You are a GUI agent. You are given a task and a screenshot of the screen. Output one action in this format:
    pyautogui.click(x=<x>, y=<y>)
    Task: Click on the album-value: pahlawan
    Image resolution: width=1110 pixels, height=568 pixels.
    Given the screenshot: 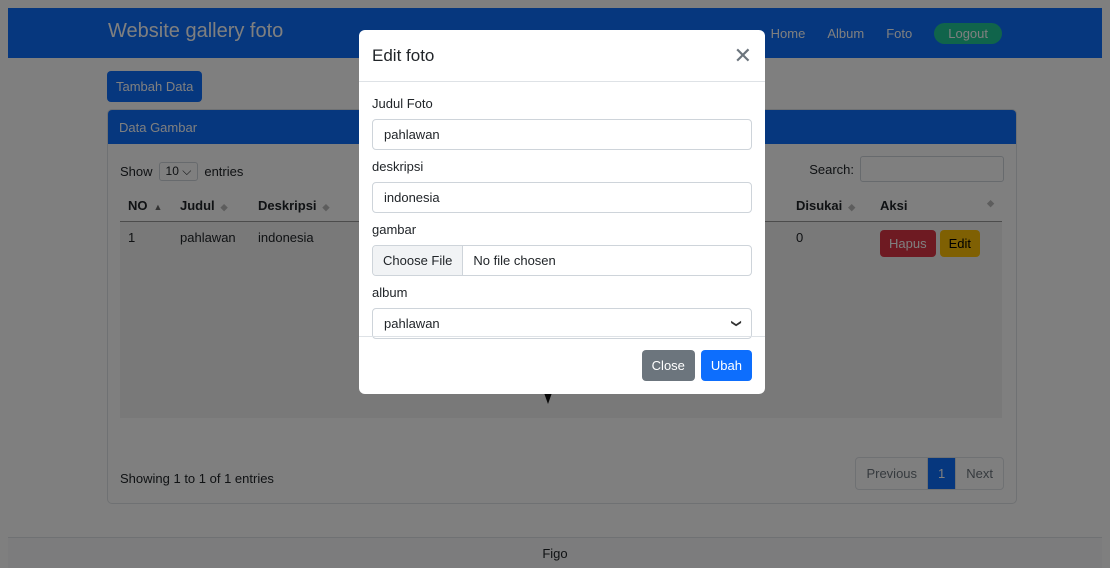 What is the action you would take?
    pyautogui.click(x=412, y=323)
    